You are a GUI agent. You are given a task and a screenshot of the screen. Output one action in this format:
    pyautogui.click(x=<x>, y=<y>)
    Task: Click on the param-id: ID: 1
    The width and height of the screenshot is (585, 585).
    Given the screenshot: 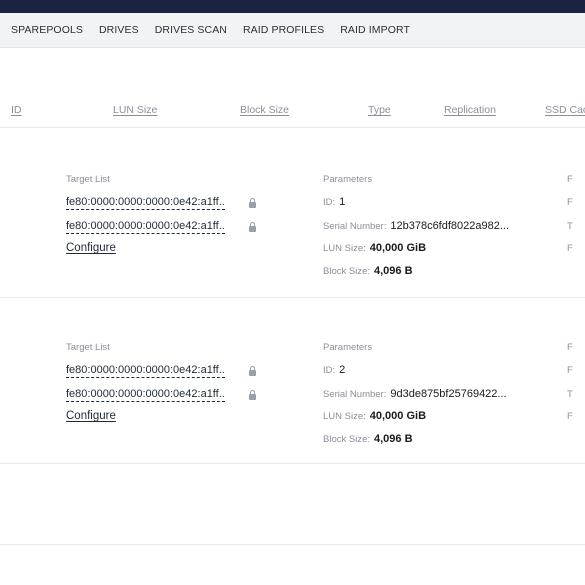 What is the action you would take?
    pyautogui.click(x=334, y=202)
    